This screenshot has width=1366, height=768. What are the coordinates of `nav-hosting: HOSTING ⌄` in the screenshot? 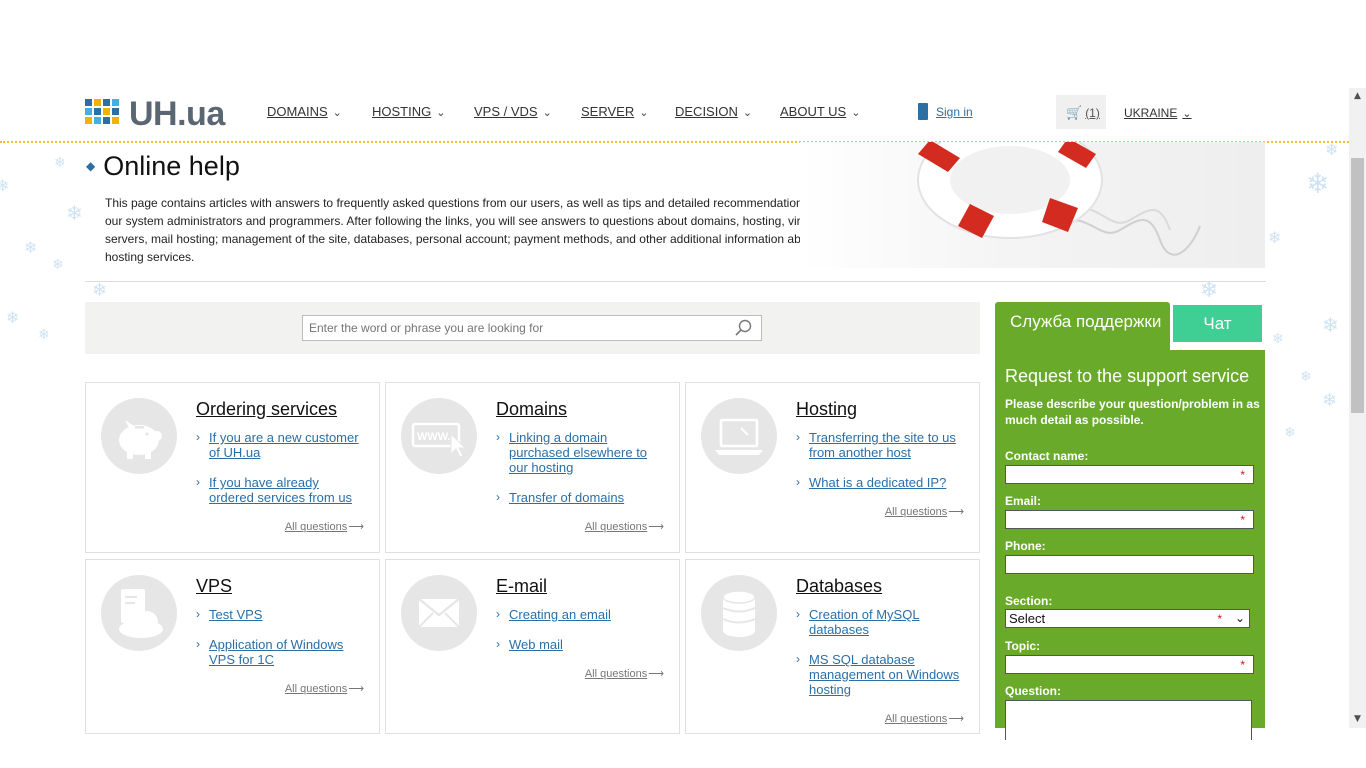 It's located at (408, 113).